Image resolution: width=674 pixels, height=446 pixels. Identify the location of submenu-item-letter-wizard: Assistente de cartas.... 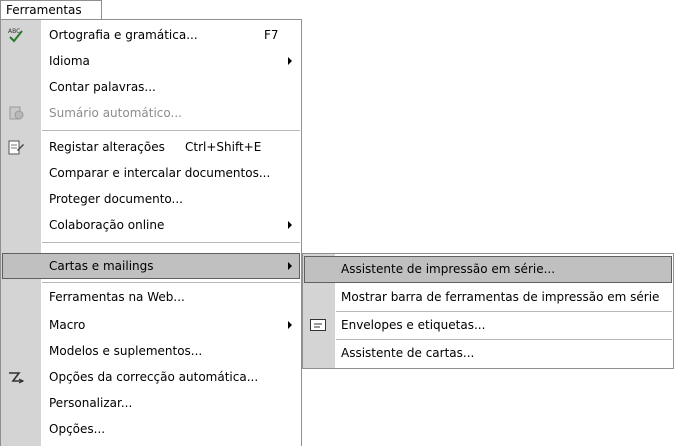
(488, 353).